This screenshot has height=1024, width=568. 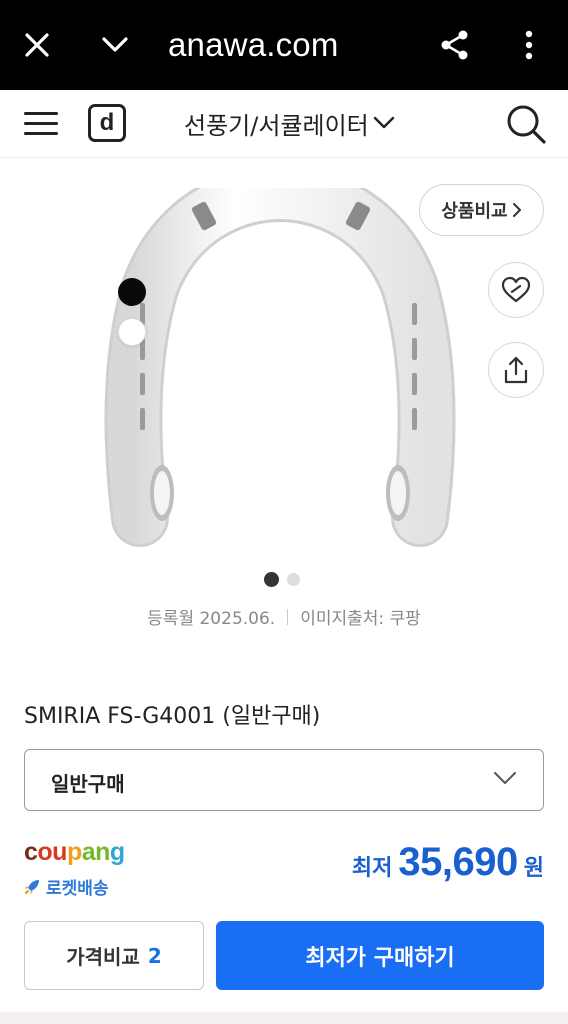 I want to click on more-menu-button, so click(x=529, y=45).